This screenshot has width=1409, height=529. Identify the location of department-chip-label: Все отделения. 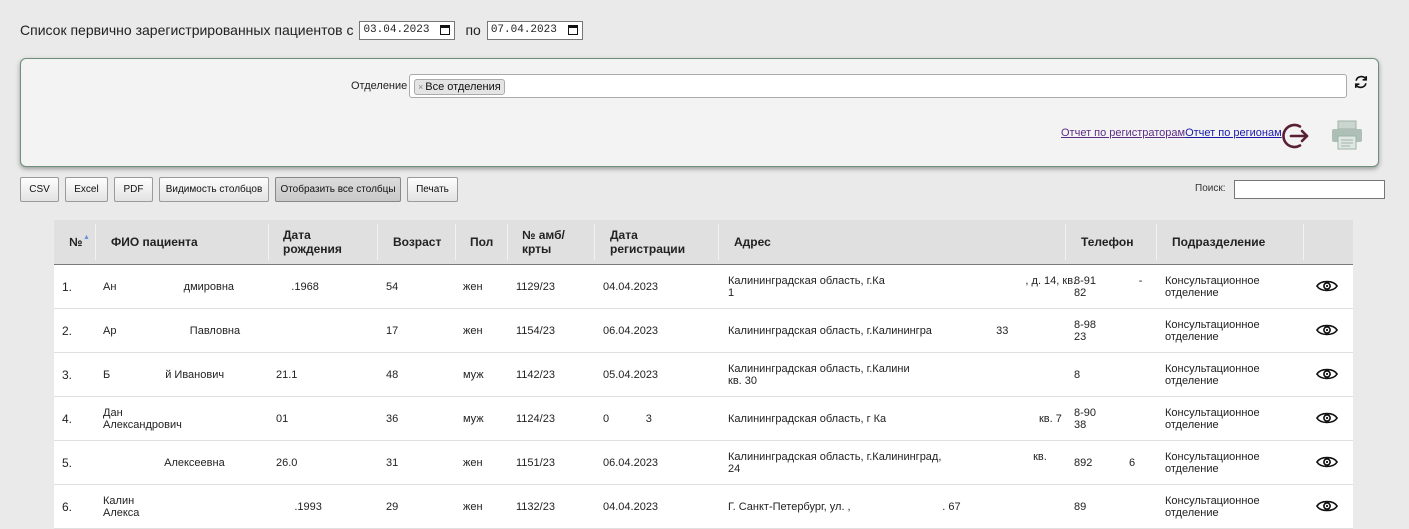
(463, 87).